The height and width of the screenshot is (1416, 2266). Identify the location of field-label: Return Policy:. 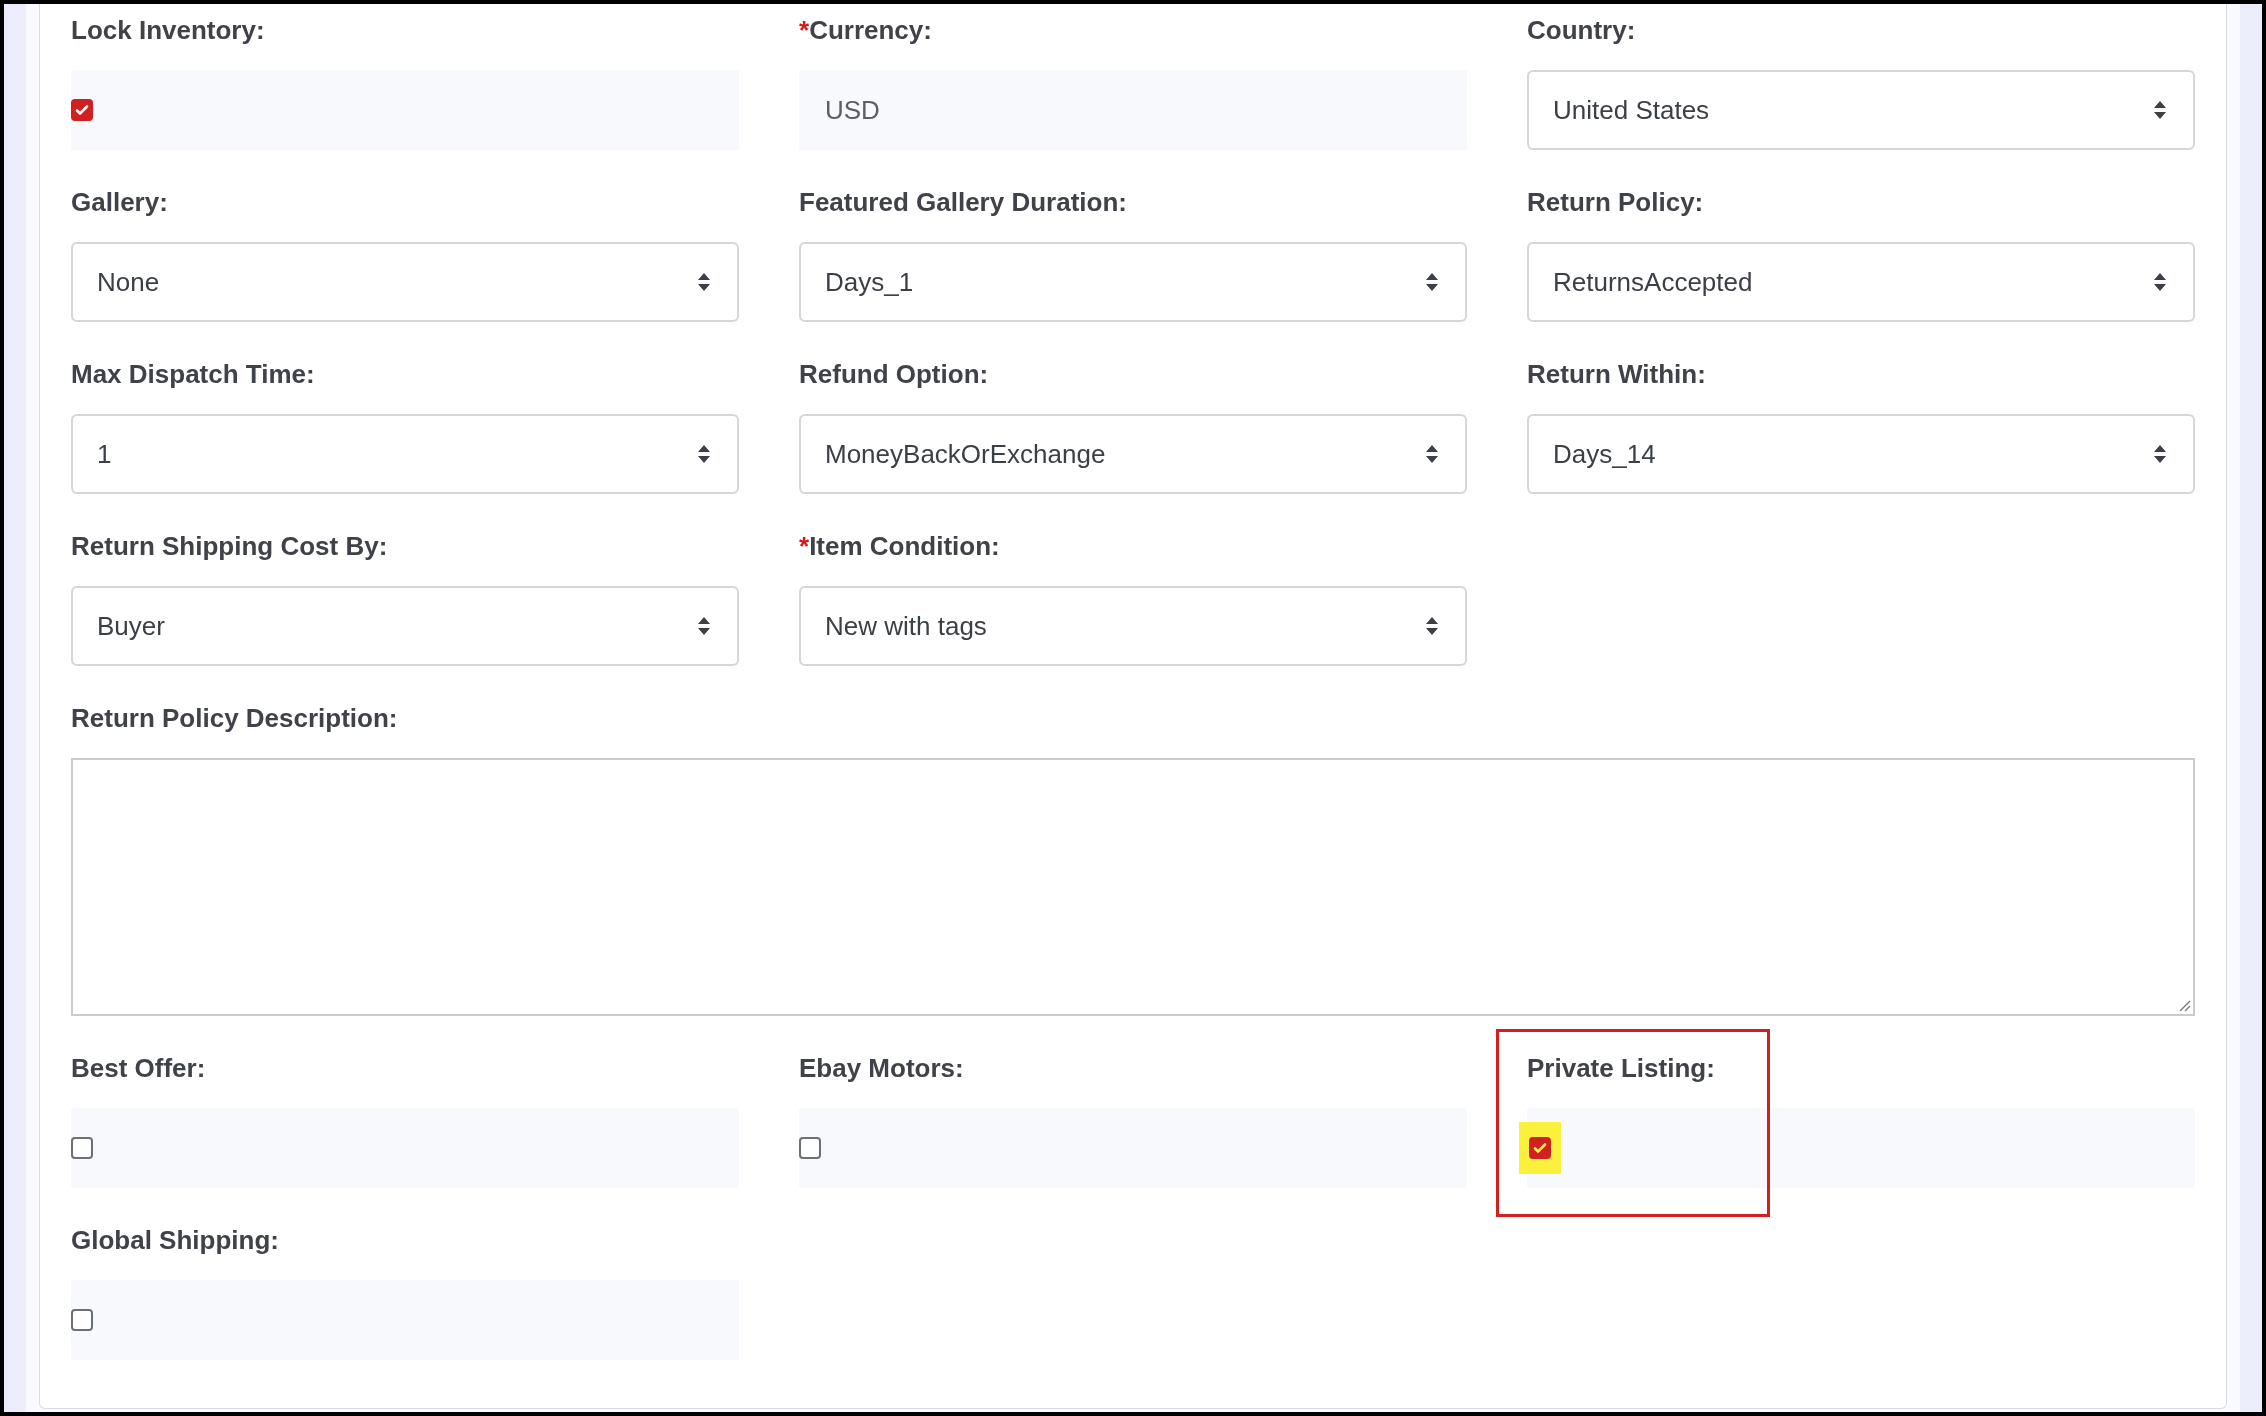
(1615, 202).